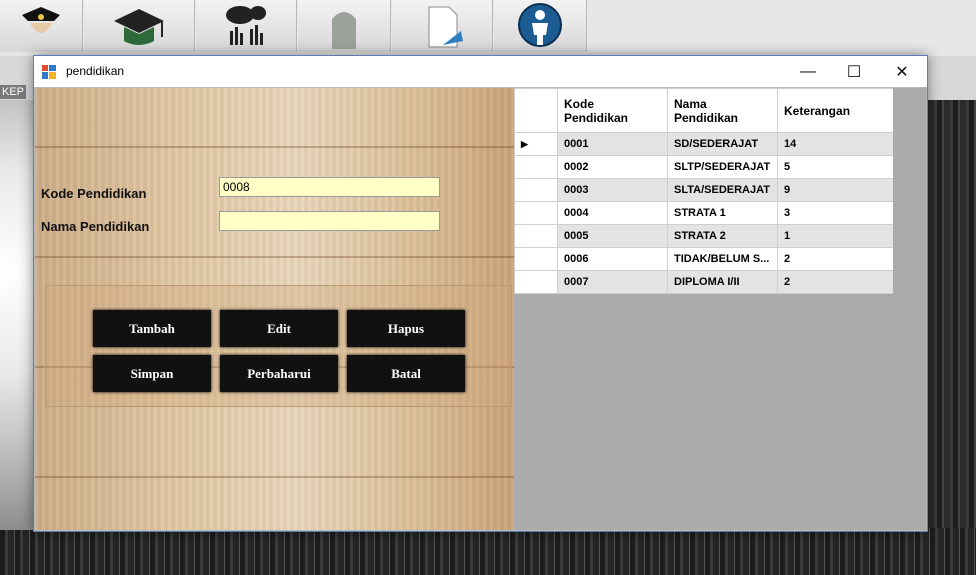  I want to click on cell-keterangan: 14, so click(835, 144).